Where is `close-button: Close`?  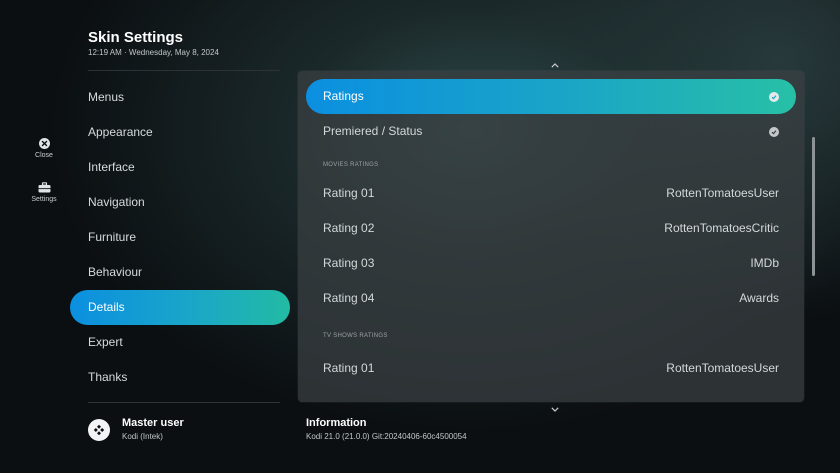
close-button: Close is located at coordinates (44, 148).